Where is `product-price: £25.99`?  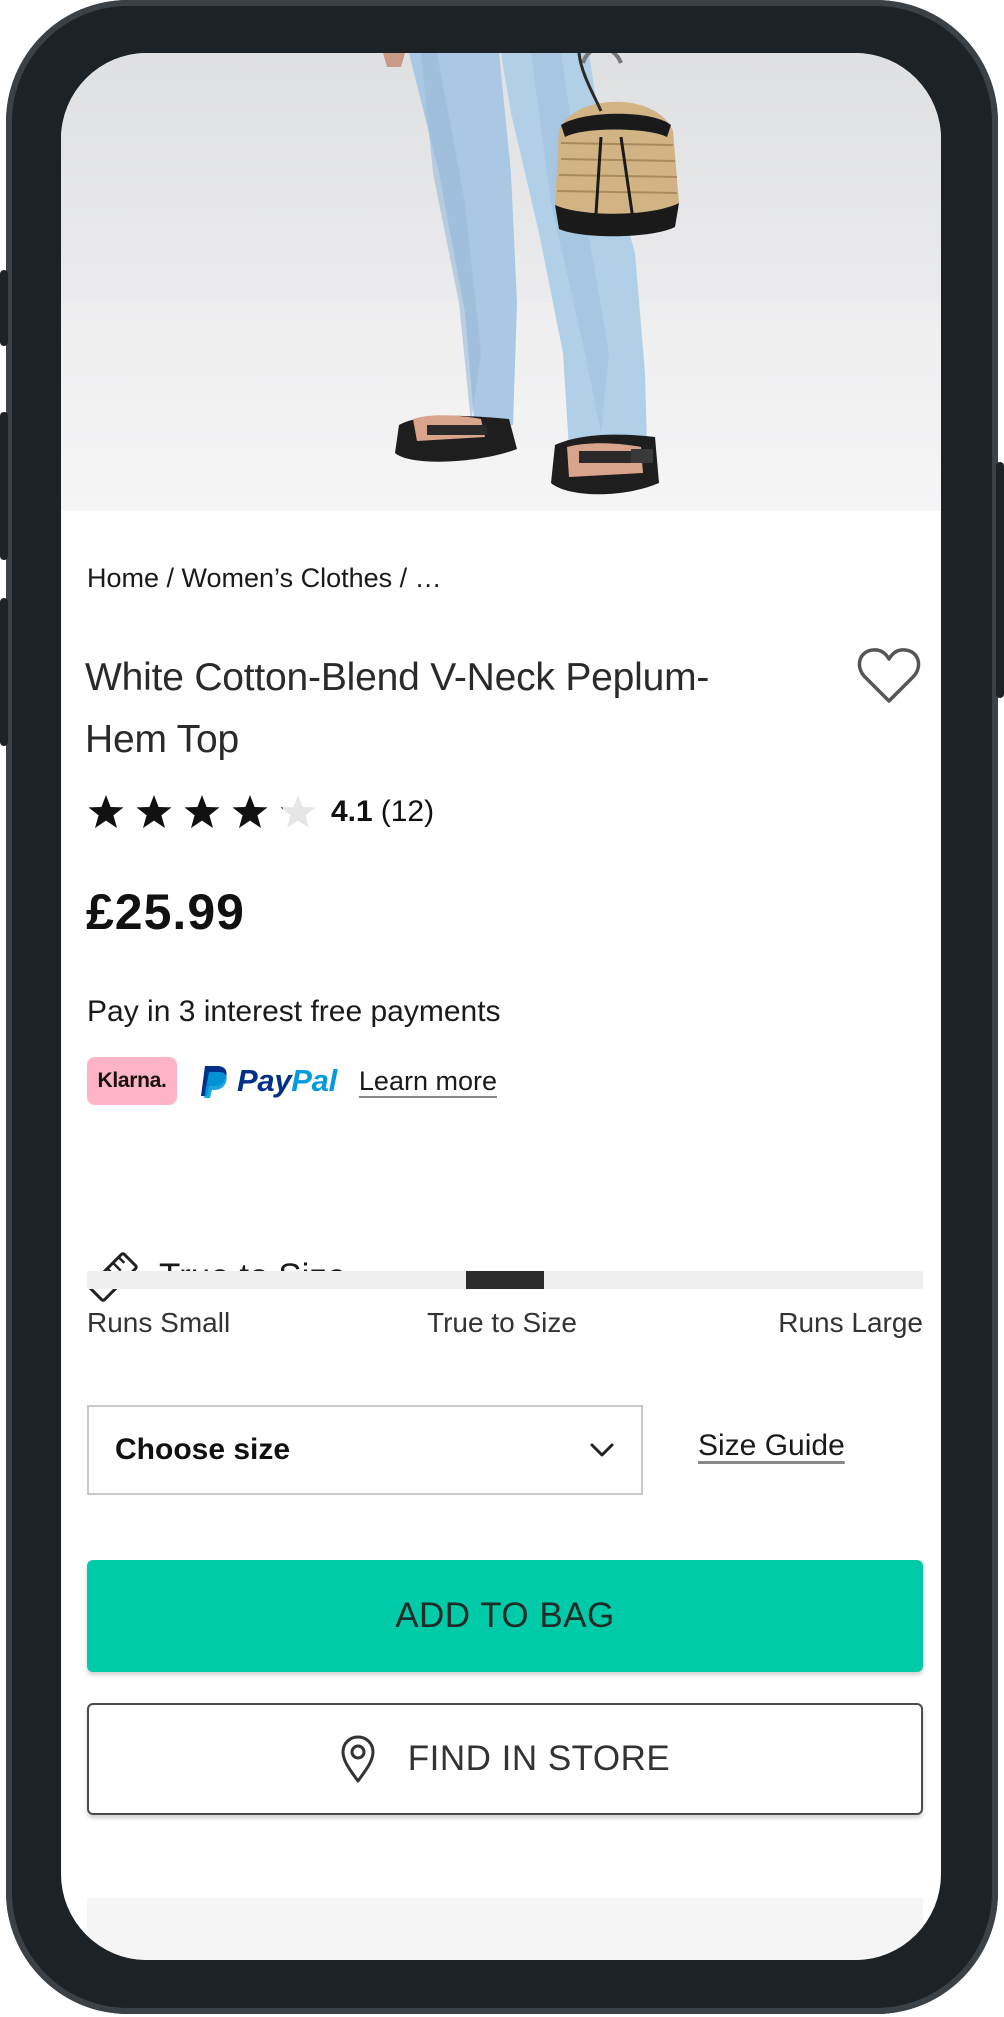 product-price: £25.99 is located at coordinates (165, 912).